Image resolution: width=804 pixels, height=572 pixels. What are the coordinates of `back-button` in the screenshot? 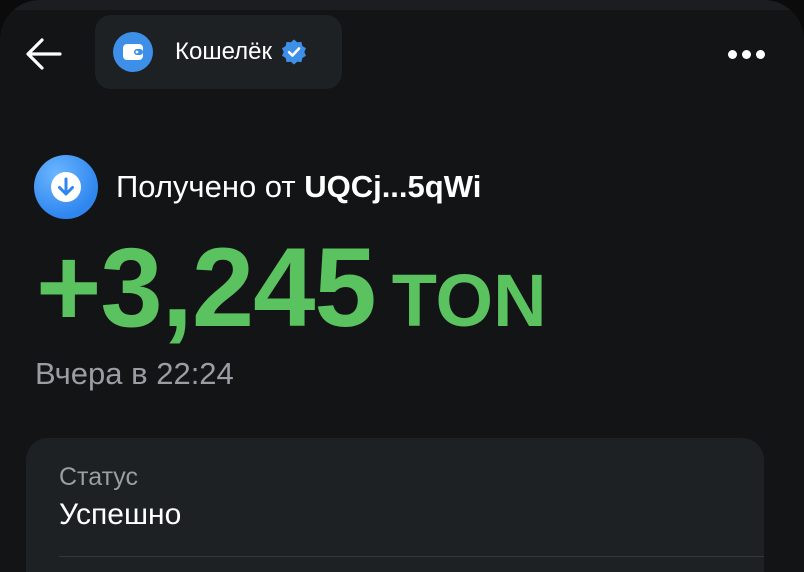 It's located at (44, 54).